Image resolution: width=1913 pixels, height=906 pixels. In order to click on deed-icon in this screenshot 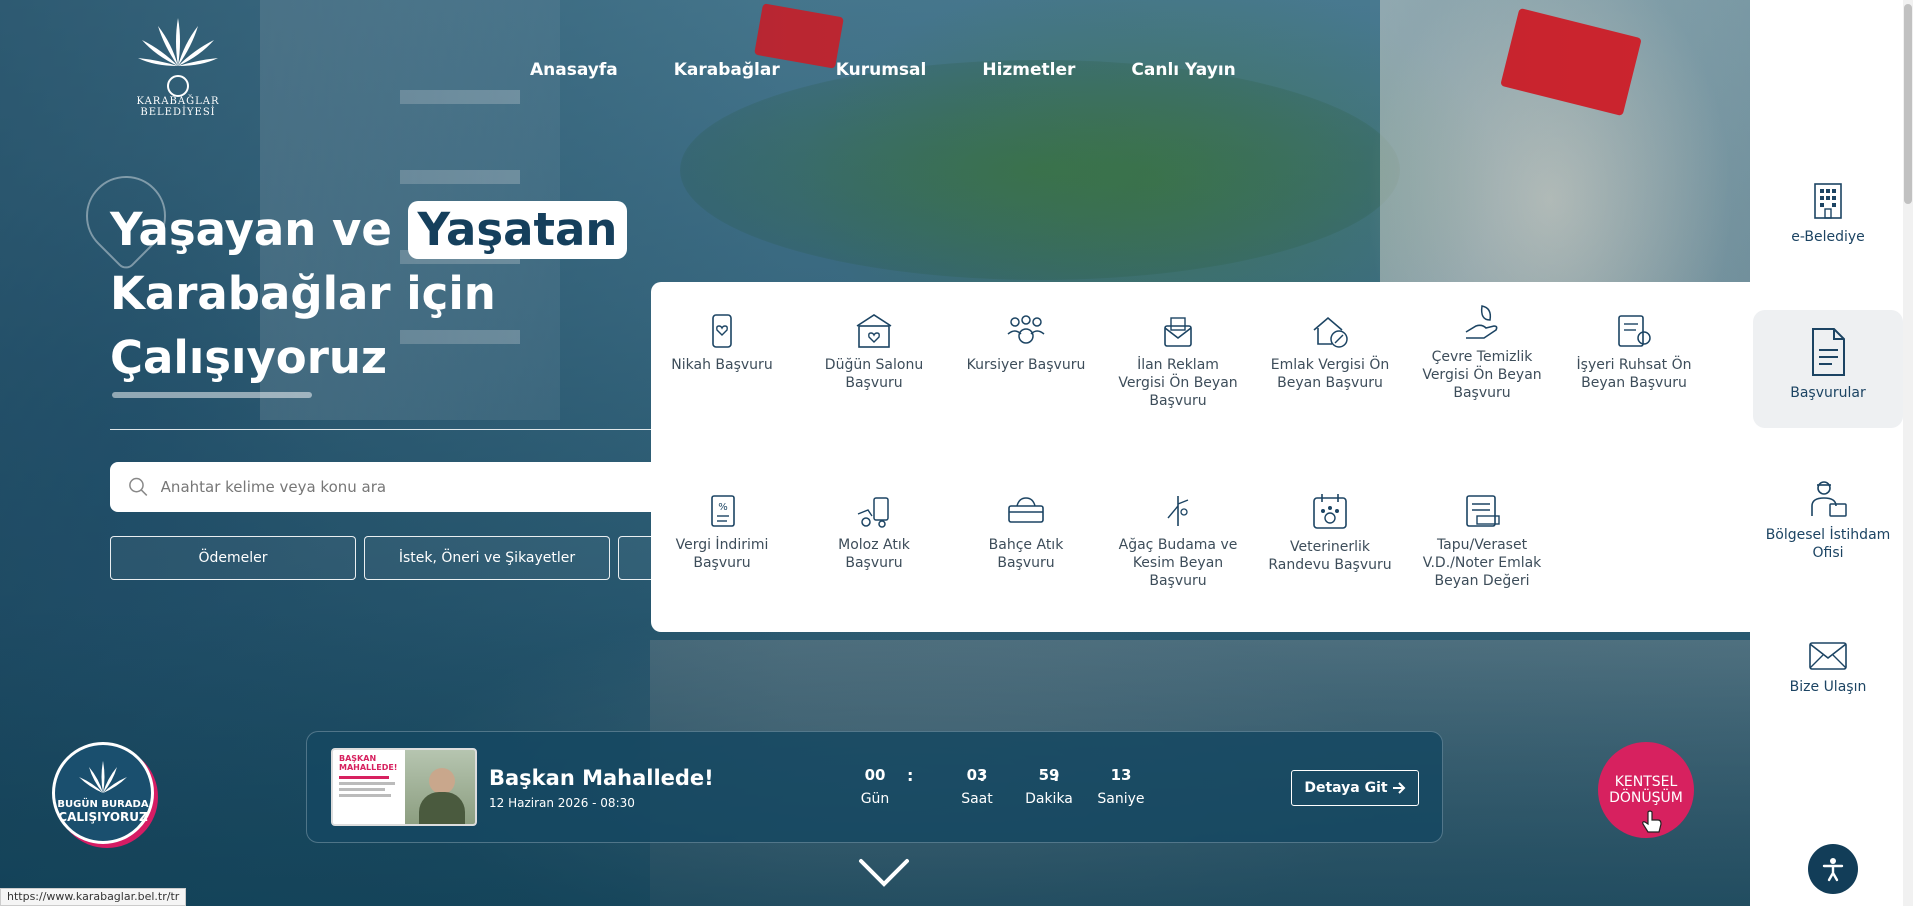, I will do `click(1483, 511)`.